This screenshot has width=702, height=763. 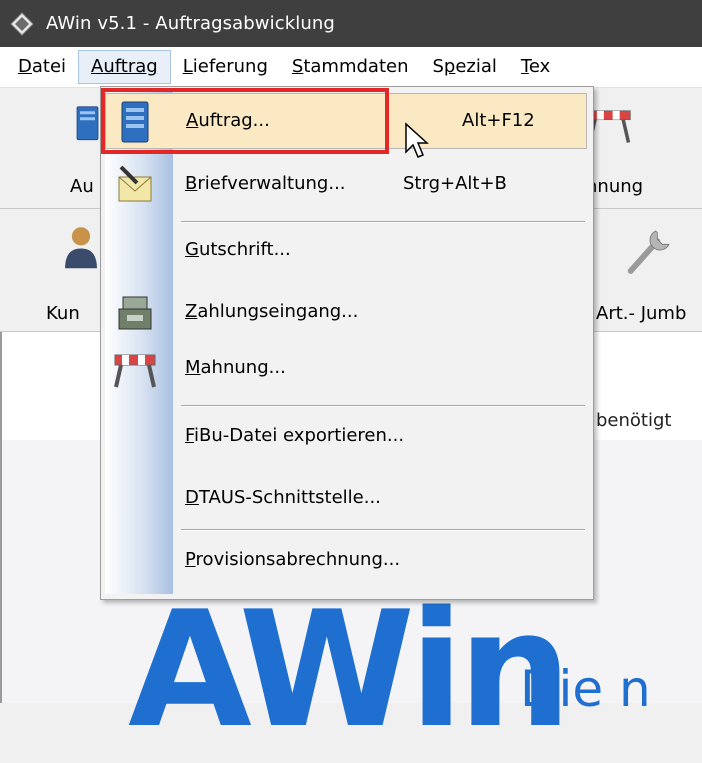 I want to click on title-bar: AWin v5.1 - Auftragsabwicklung, so click(x=351, y=23).